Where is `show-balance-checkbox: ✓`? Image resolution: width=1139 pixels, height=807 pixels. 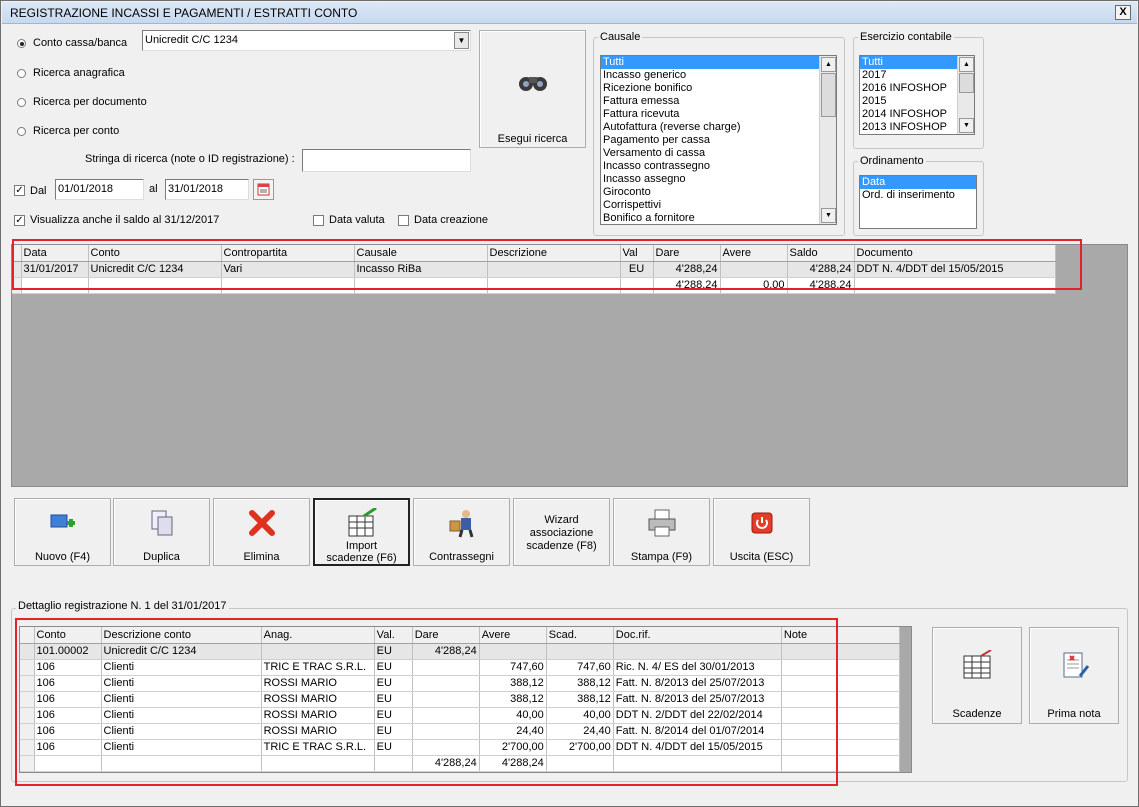
show-balance-checkbox: ✓ is located at coordinates (19, 220).